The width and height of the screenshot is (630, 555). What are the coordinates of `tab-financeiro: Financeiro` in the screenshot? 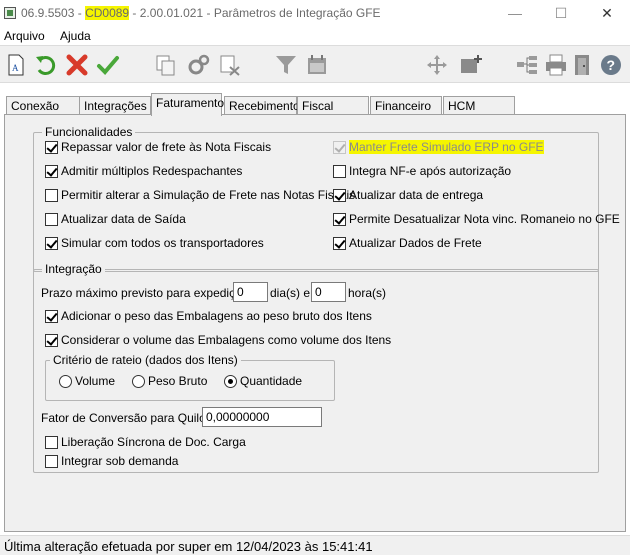 It's located at (406, 105).